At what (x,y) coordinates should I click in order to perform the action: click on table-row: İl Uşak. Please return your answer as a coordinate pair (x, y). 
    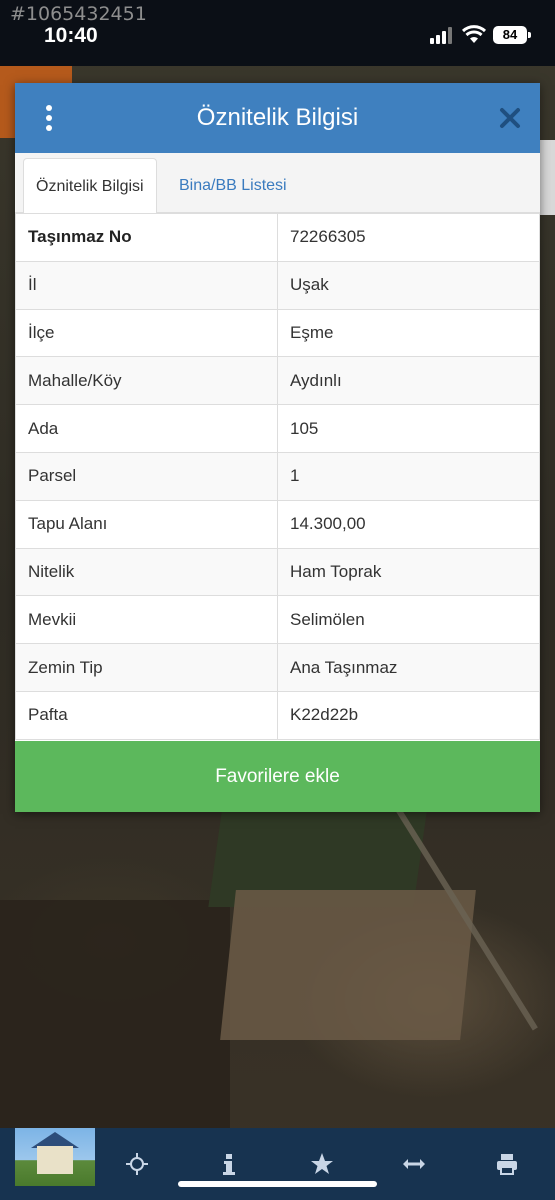
    Looking at the image, I should click on (277, 285).